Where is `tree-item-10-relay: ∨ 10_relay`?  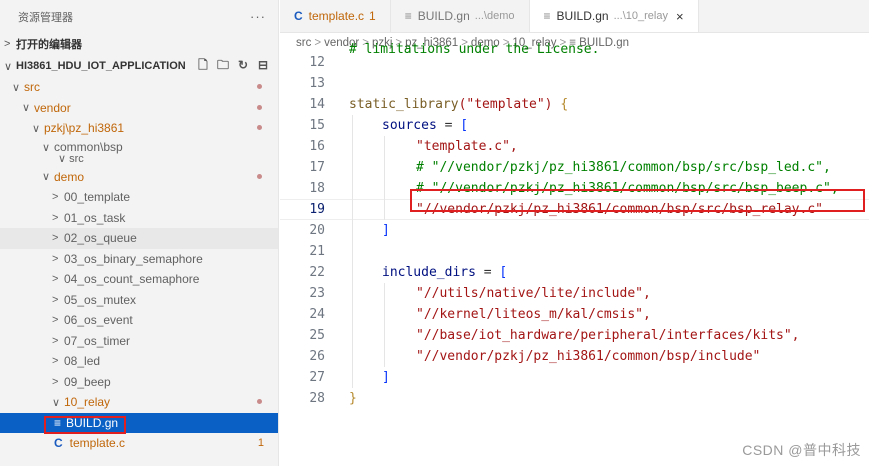 tree-item-10-relay: ∨ 10_relay is located at coordinates (139, 402).